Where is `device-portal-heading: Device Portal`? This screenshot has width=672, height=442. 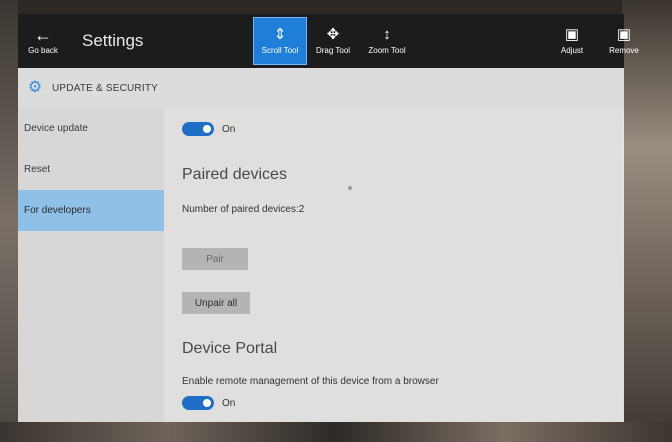 device-portal-heading: Device Portal is located at coordinates (230, 348).